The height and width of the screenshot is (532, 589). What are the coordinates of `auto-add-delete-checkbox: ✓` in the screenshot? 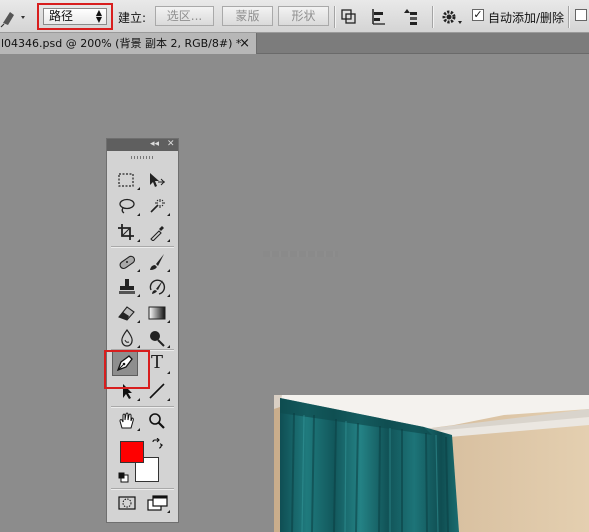 It's located at (478, 15).